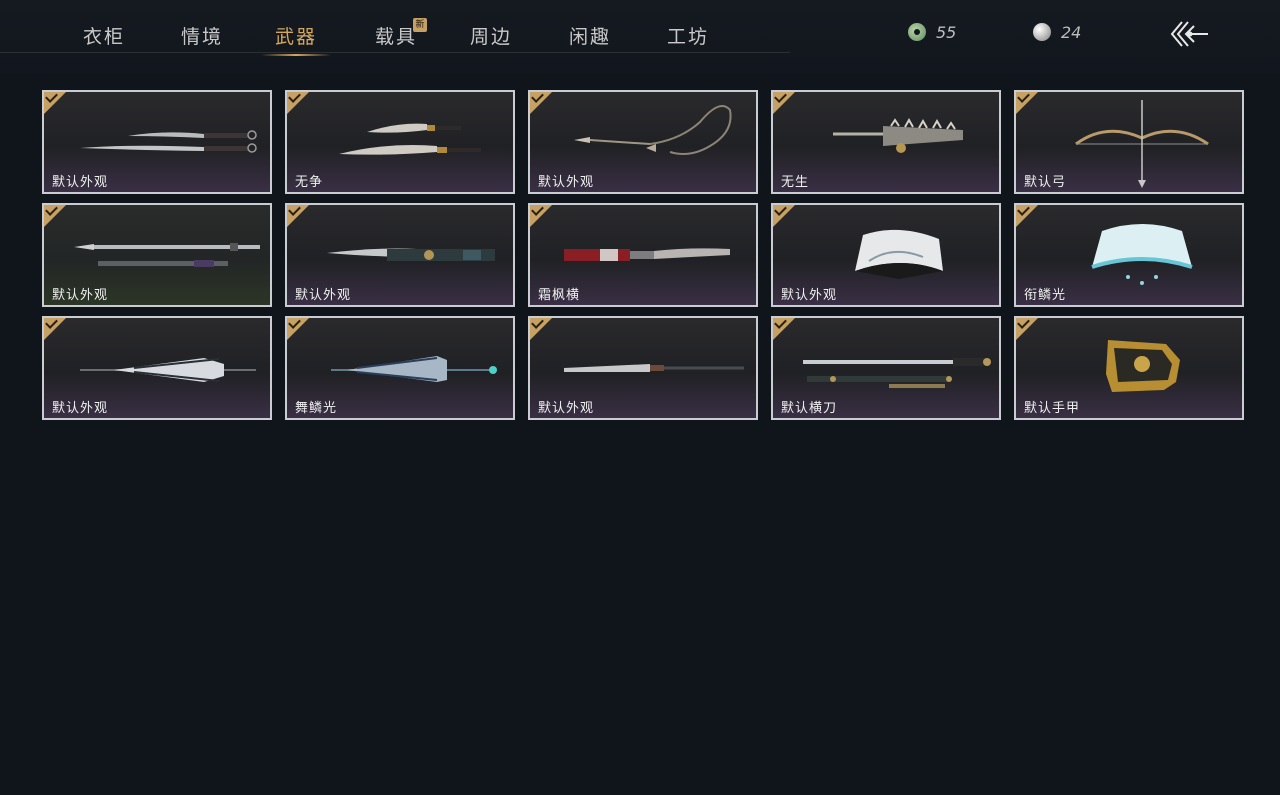 This screenshot has height=795, width=1280. What do you see at coordinates (400, 368) in the screenshot?
I see `item-card: 舞鳞光` at bounding box center [400, 368].